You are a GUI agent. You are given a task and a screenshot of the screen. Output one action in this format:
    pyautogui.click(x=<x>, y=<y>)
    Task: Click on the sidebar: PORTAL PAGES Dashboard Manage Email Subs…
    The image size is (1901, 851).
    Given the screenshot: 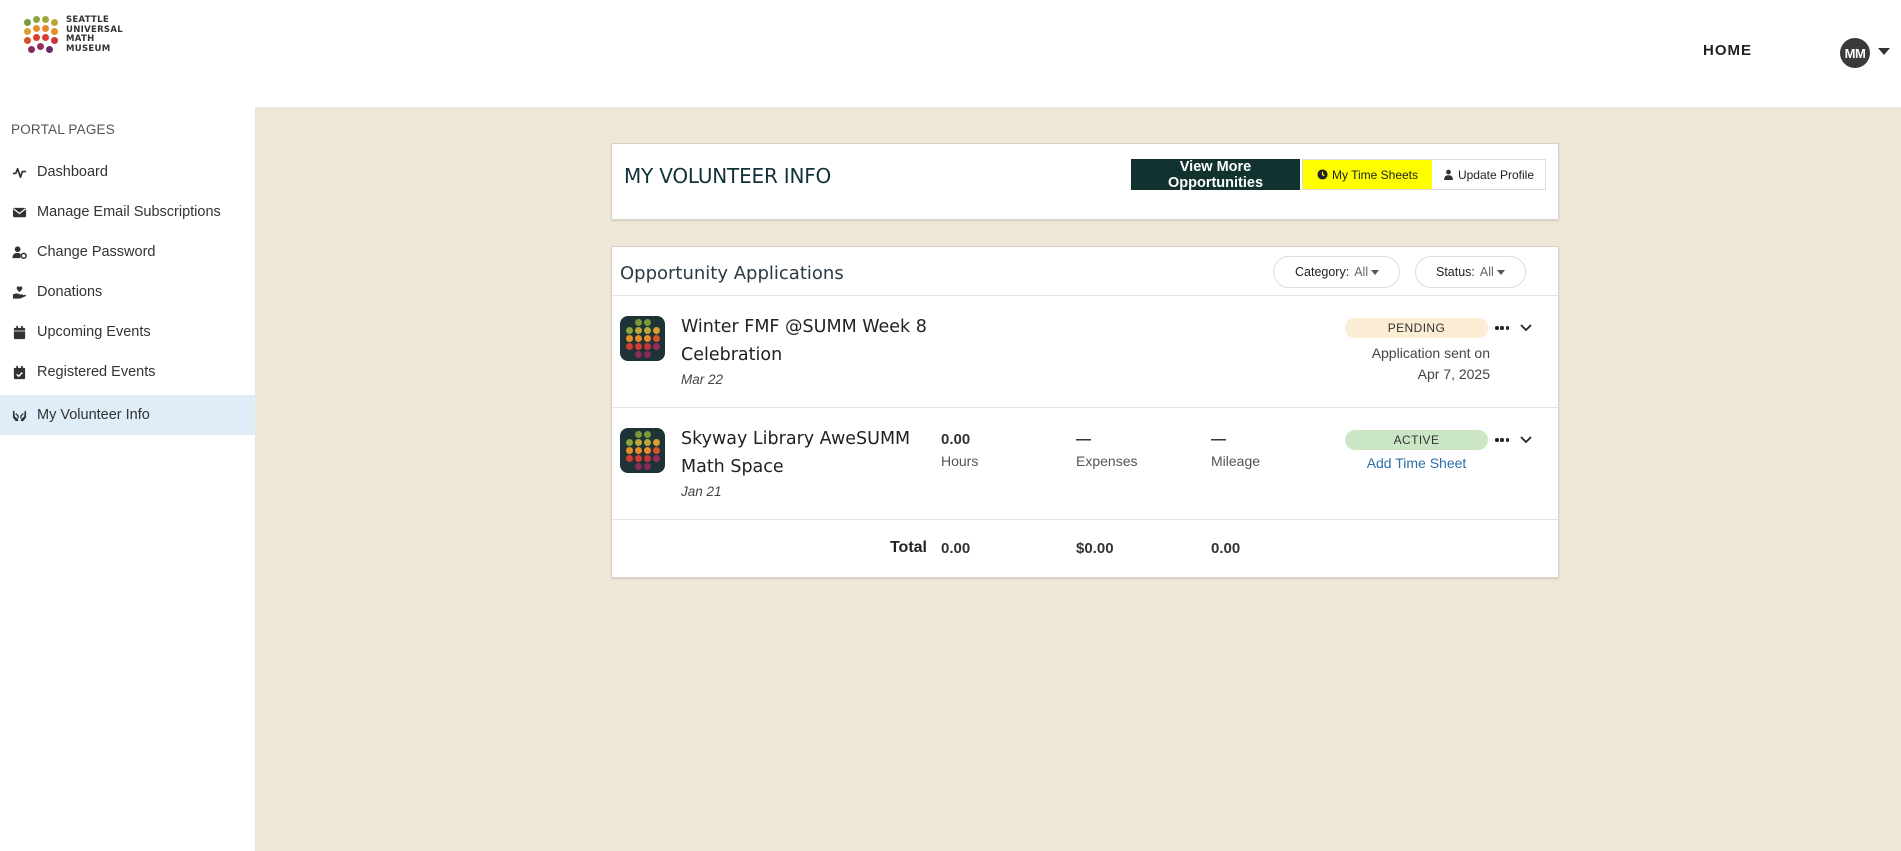 What is the action you would take?
    pyautogui.click(x=127, y=479)
    